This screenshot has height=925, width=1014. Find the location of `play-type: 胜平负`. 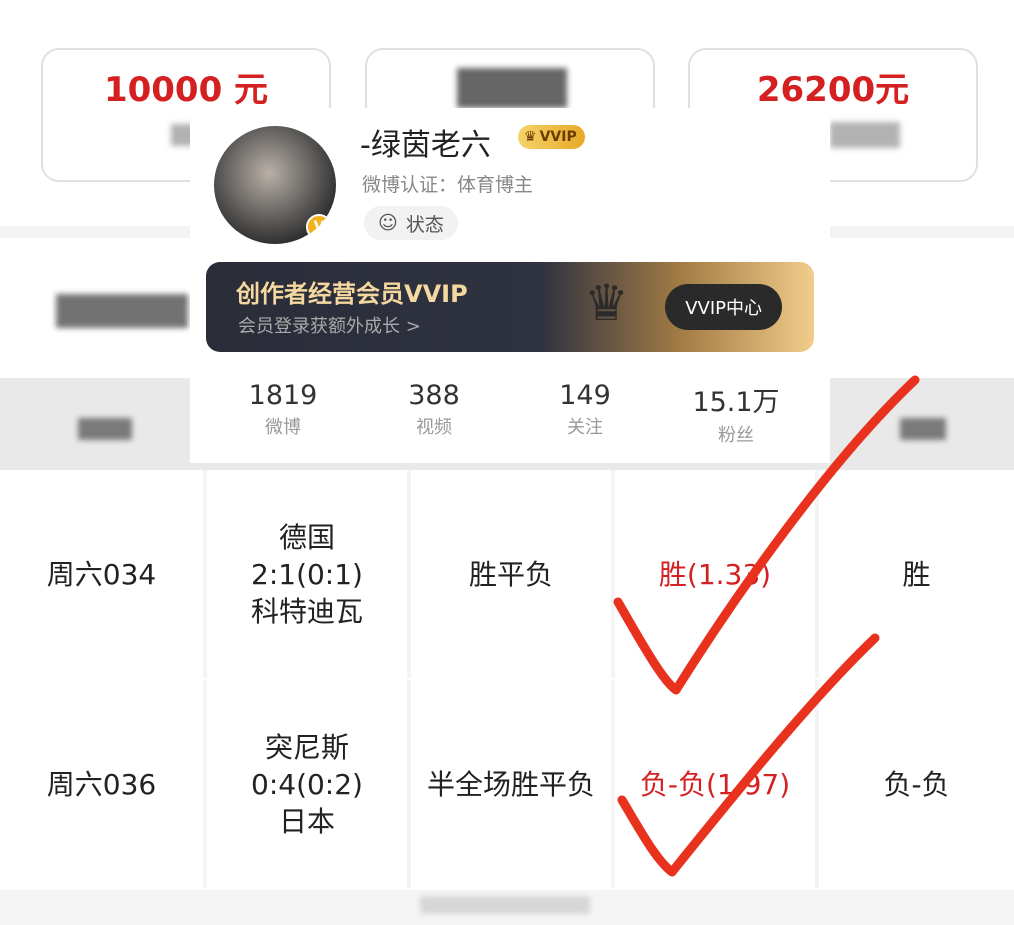

play-type: 胜平负 is located at coordinates (511, 574).